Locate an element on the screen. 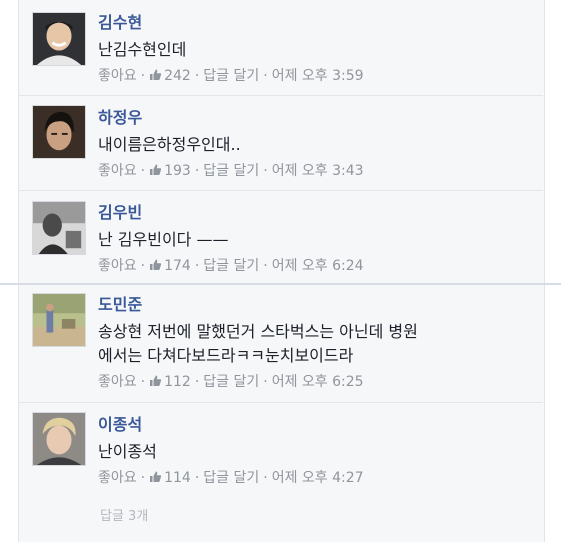 The height and width of the screenshot is (542, 561). like-count: 242 is located at coordinates (177, 76).